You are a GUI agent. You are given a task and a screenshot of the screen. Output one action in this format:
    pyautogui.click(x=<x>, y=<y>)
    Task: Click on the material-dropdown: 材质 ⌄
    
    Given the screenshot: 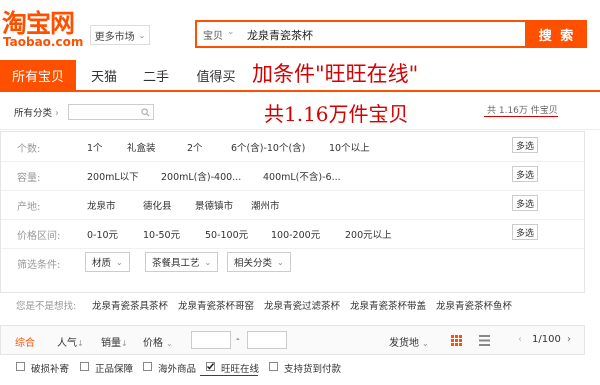 What is the action you would take?
    pyautogui.click(x=107, y=262)
    